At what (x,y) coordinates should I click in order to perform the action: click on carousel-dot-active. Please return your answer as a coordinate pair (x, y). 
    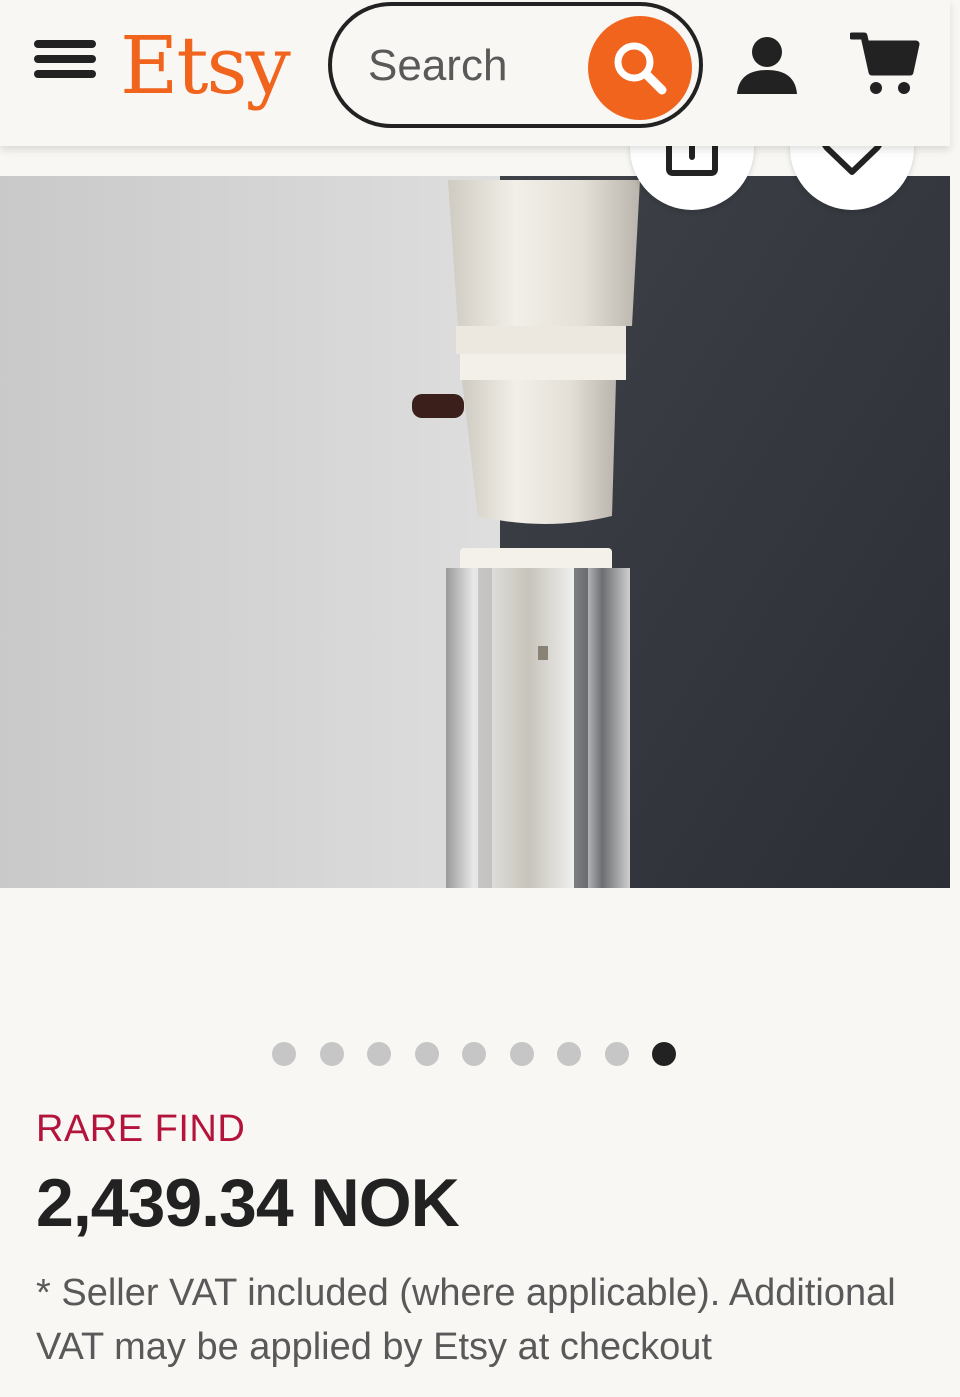
    Looking at the image, I should click on (664, 1054).